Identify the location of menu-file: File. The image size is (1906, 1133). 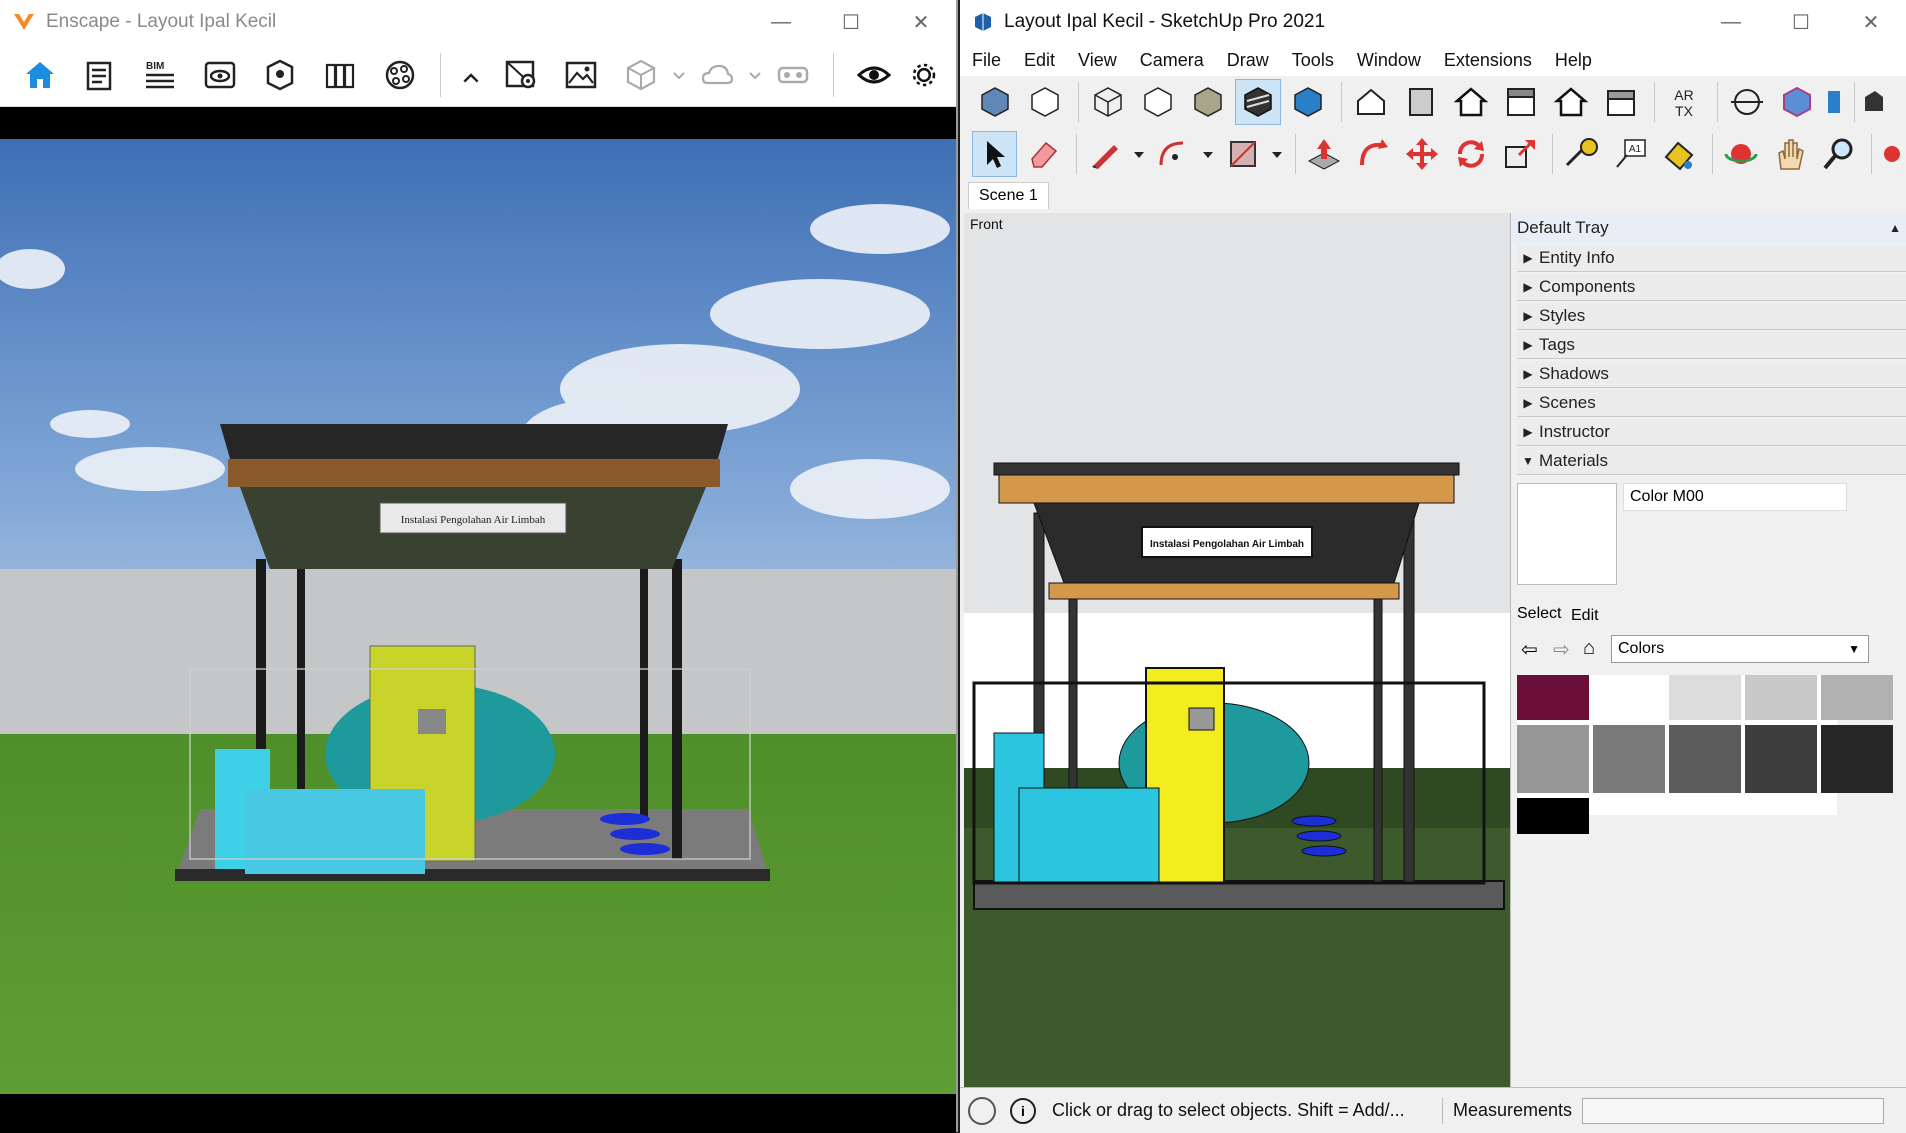
(986, 60).